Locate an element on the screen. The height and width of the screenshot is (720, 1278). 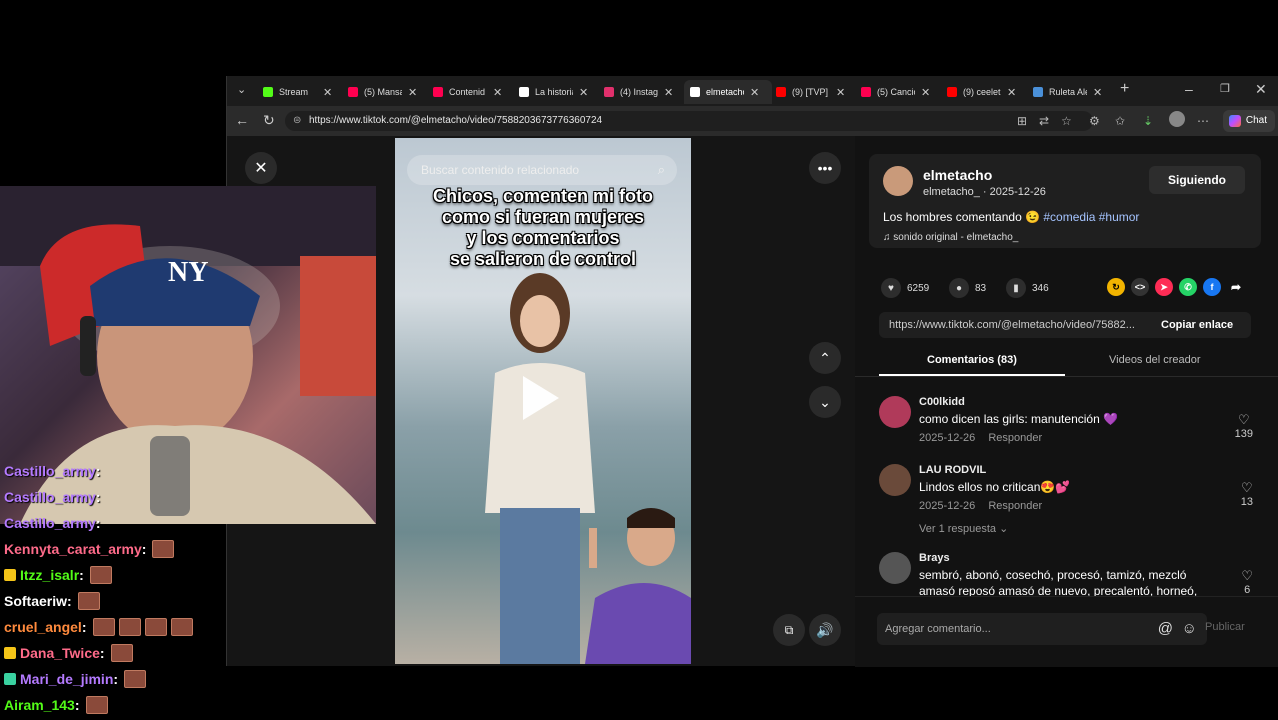
save-stat: ▮ 346 is located at coordinates (1027, 288).